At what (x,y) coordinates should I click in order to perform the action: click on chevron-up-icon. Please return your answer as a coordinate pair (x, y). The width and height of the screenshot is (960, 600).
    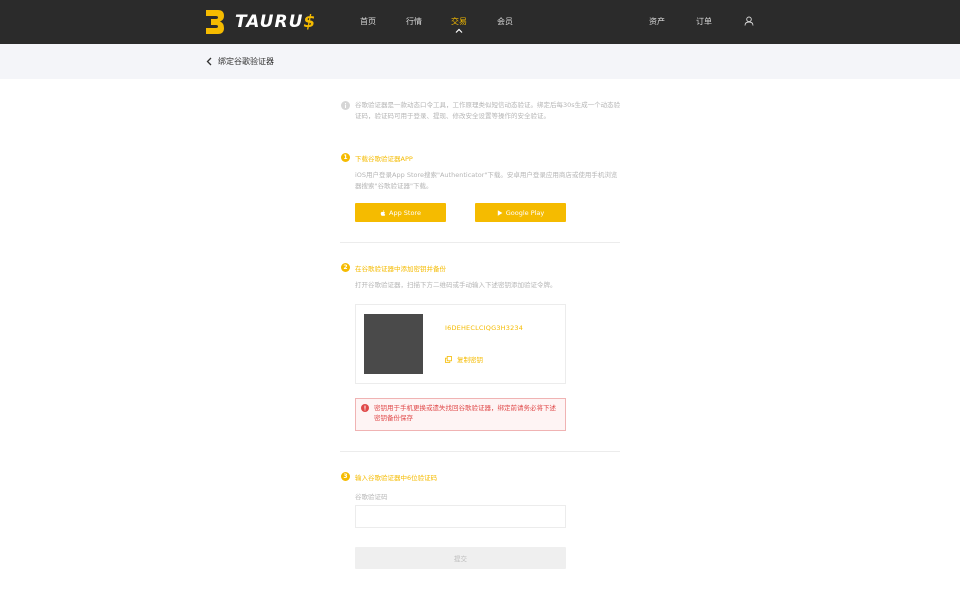
    Looking at the image, I should click on (459, 30).